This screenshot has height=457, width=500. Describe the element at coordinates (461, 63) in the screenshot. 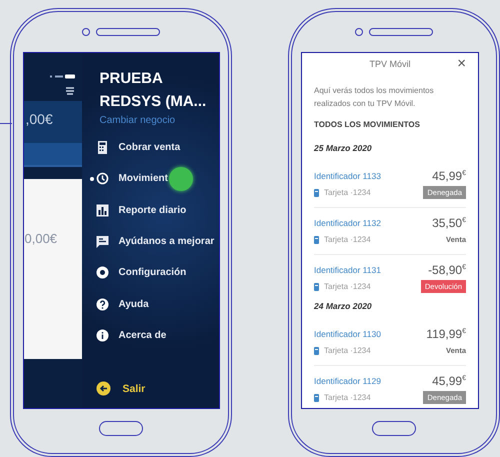

I see `close-button: ×` at that location.